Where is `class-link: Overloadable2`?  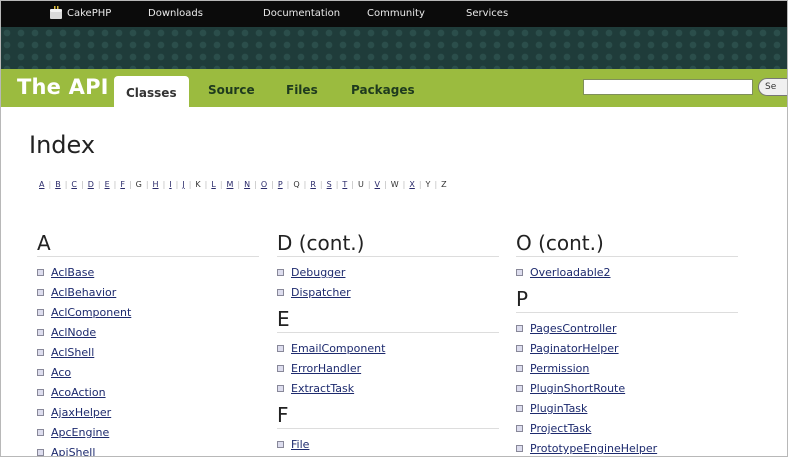
class-link: Overloadable2 is located at coordinates (570, 272).